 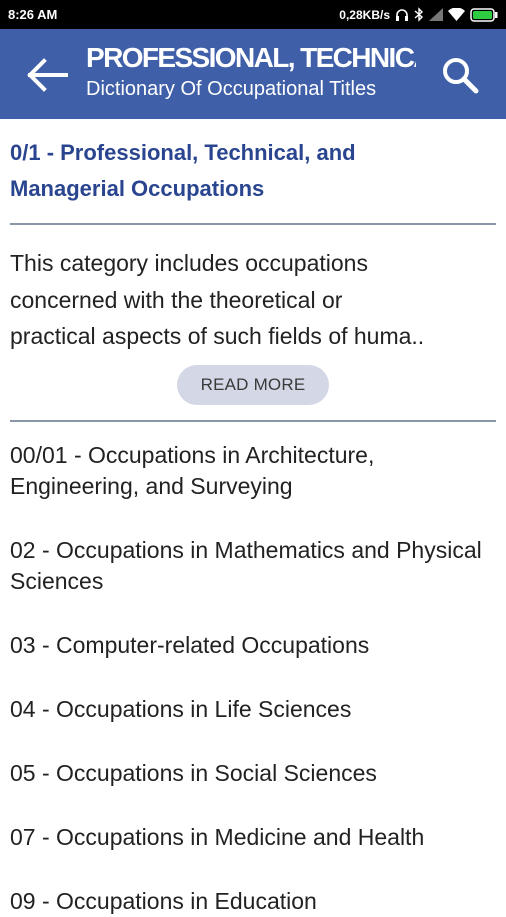 I want to click on arrow-left-icon, so click(x=48, y=75).